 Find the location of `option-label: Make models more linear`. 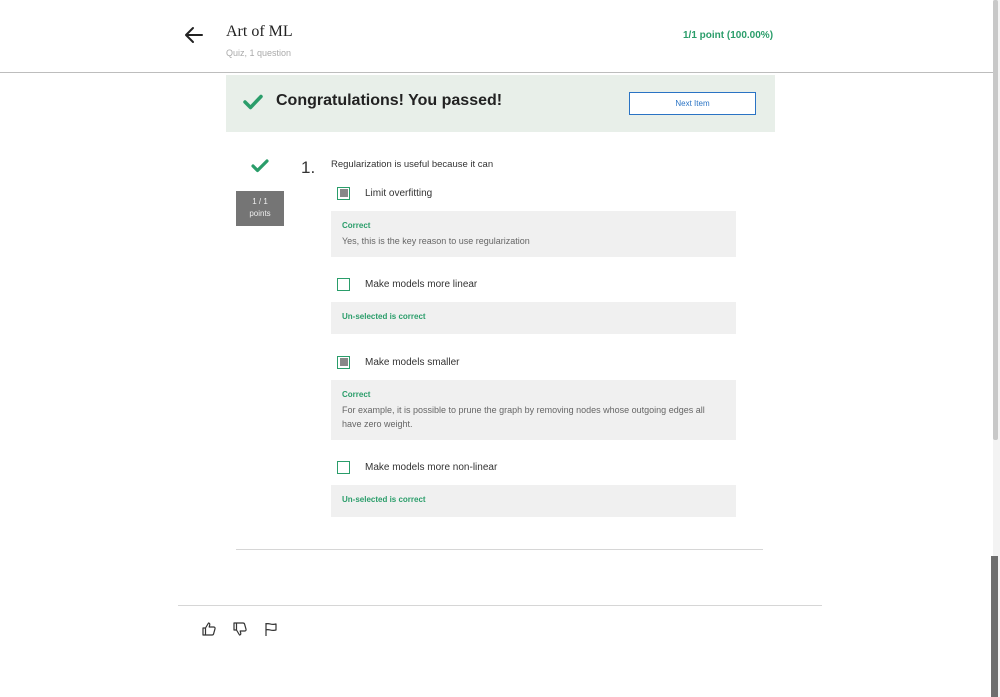

option-label: Make models more linear is located at coordinates (421, 284).